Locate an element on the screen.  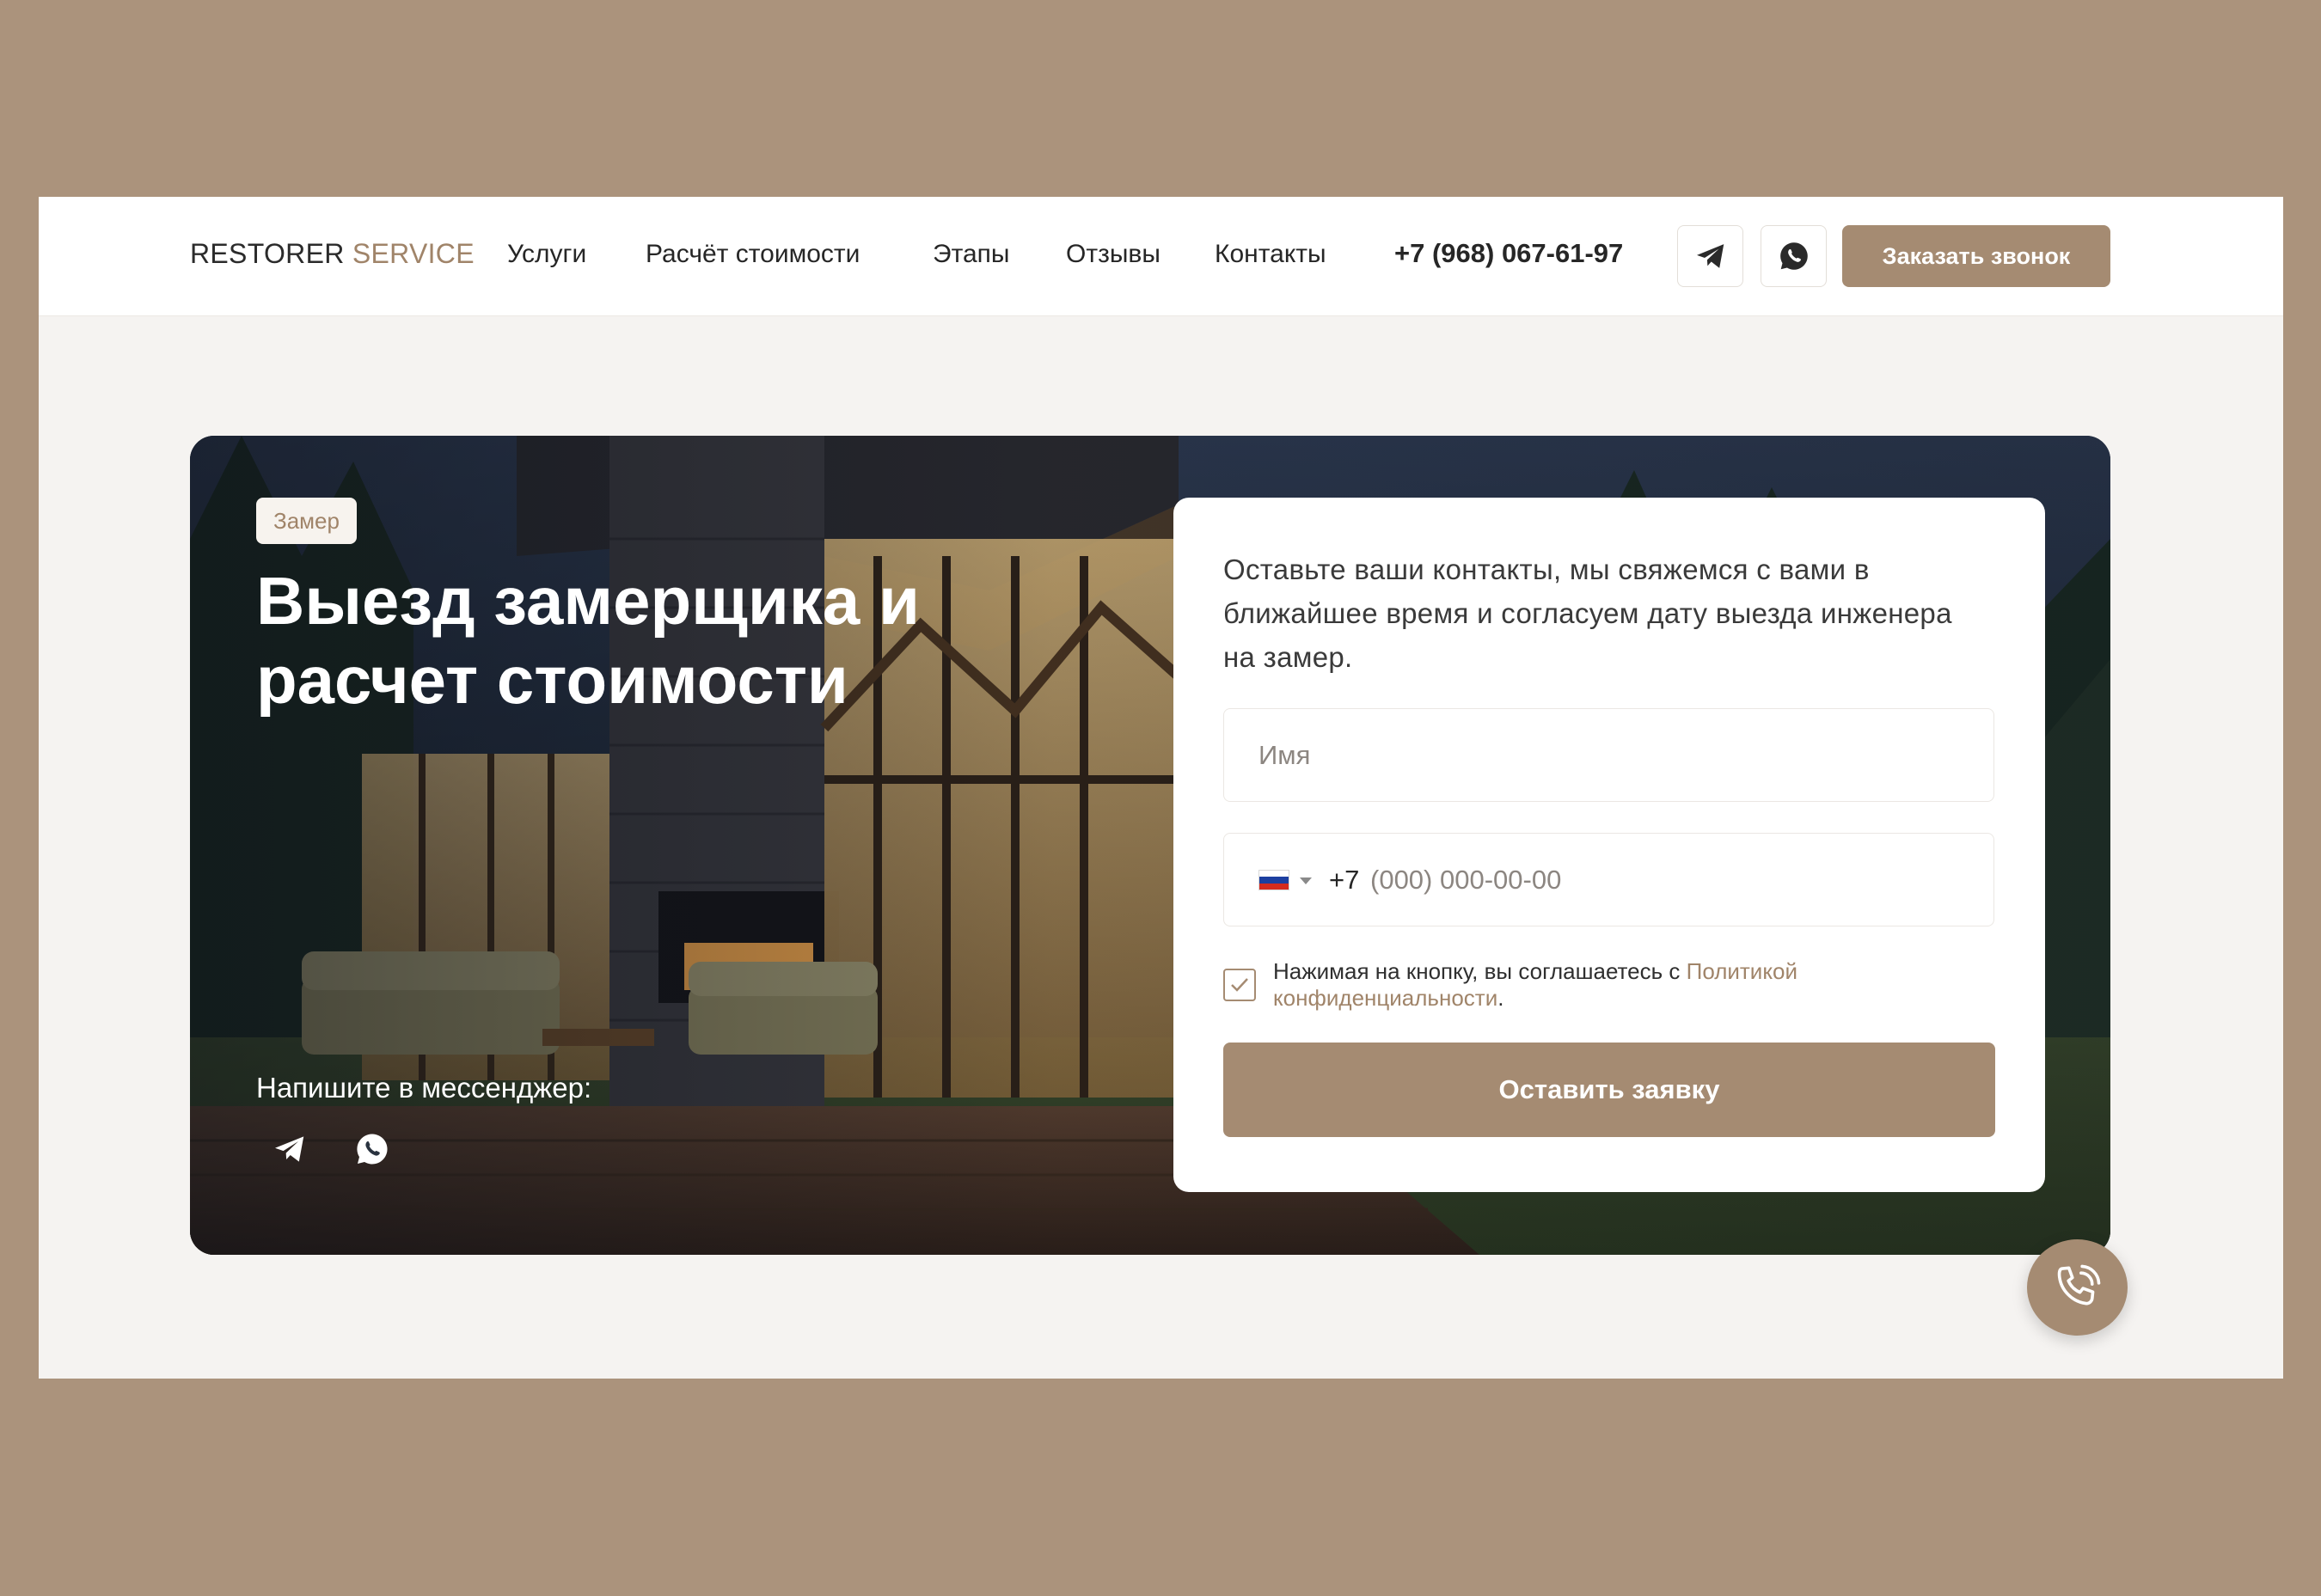
logo-accent-text: SERVICE is located at coordinates (414, 253).